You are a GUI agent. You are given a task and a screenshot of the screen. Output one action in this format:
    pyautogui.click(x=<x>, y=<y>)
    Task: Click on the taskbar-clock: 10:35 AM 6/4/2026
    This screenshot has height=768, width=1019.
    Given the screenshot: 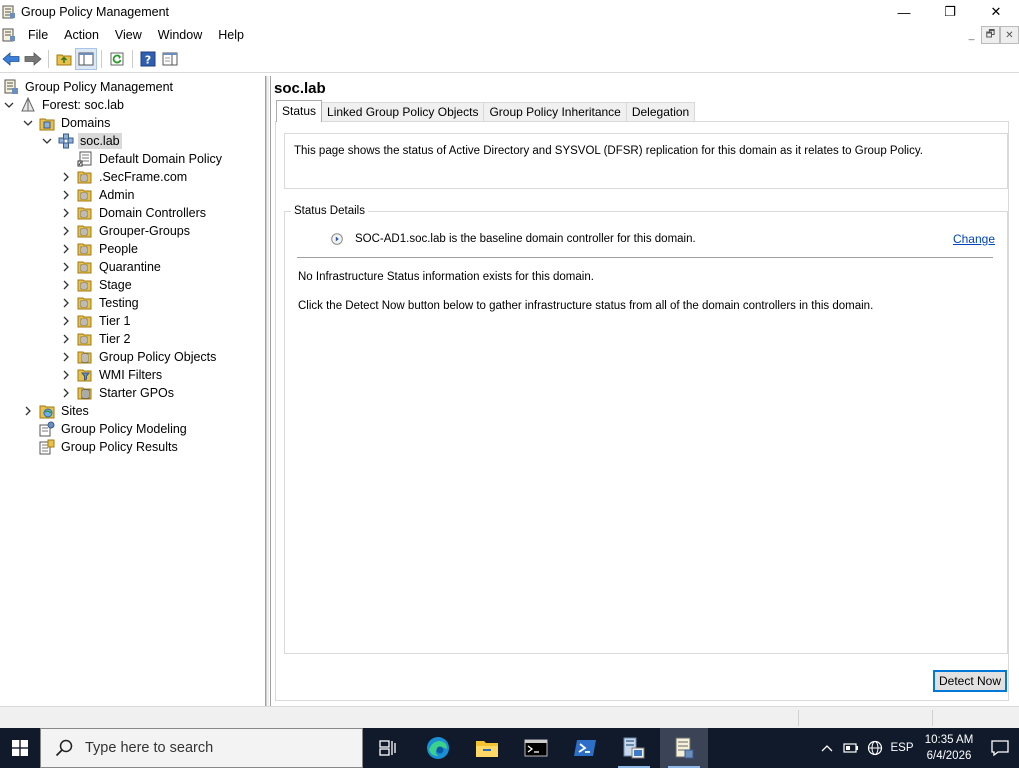 What is the action you would take?
    pyautogui.click(x=949, y=748)
    